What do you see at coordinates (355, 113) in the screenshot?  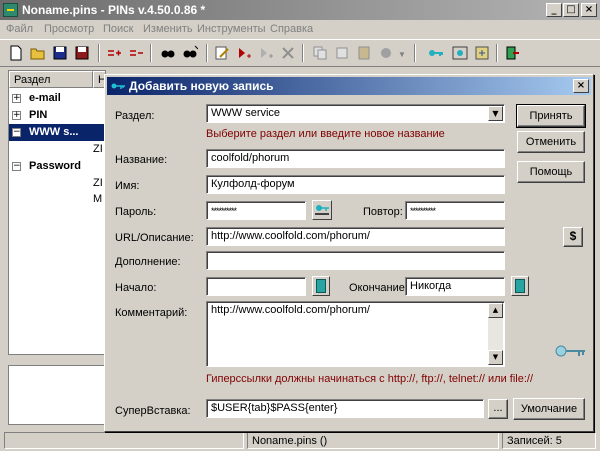 I see `section-combobox: WWW service ▼` at bounding box center [355, 113].